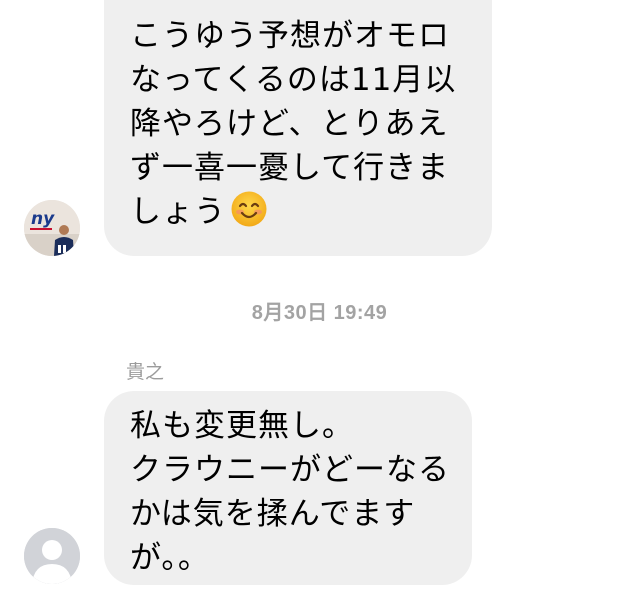 The width and height of the screenshot is (639, 599). I want to click on message-timestamp: 8月30日 19:49, so click(319, 313).